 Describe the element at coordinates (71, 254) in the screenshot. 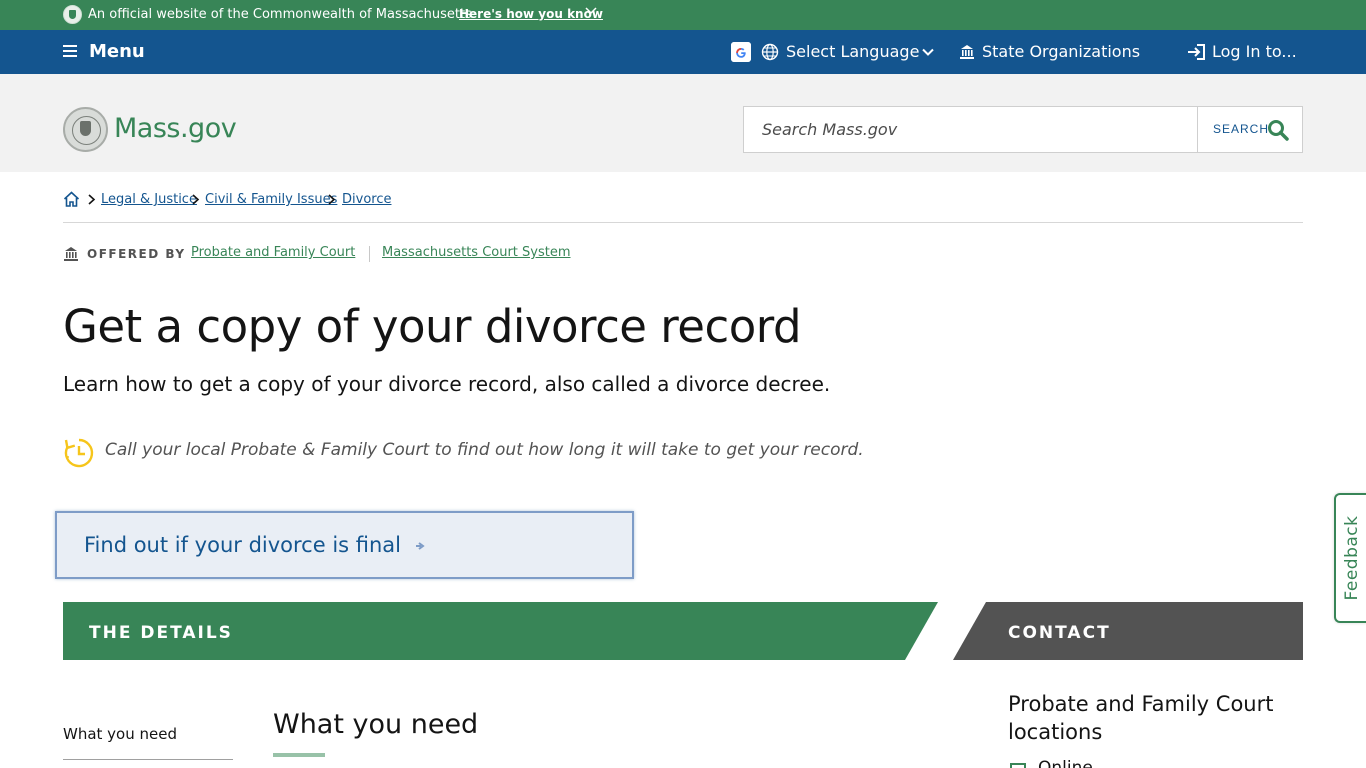

I see `building-icon` at that location.